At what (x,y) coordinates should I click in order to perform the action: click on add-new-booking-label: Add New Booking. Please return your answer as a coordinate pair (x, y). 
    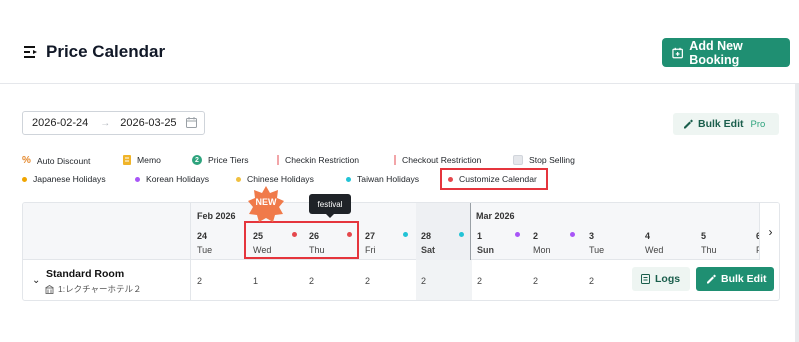
    Looking at the image, I should click on (716, 52).